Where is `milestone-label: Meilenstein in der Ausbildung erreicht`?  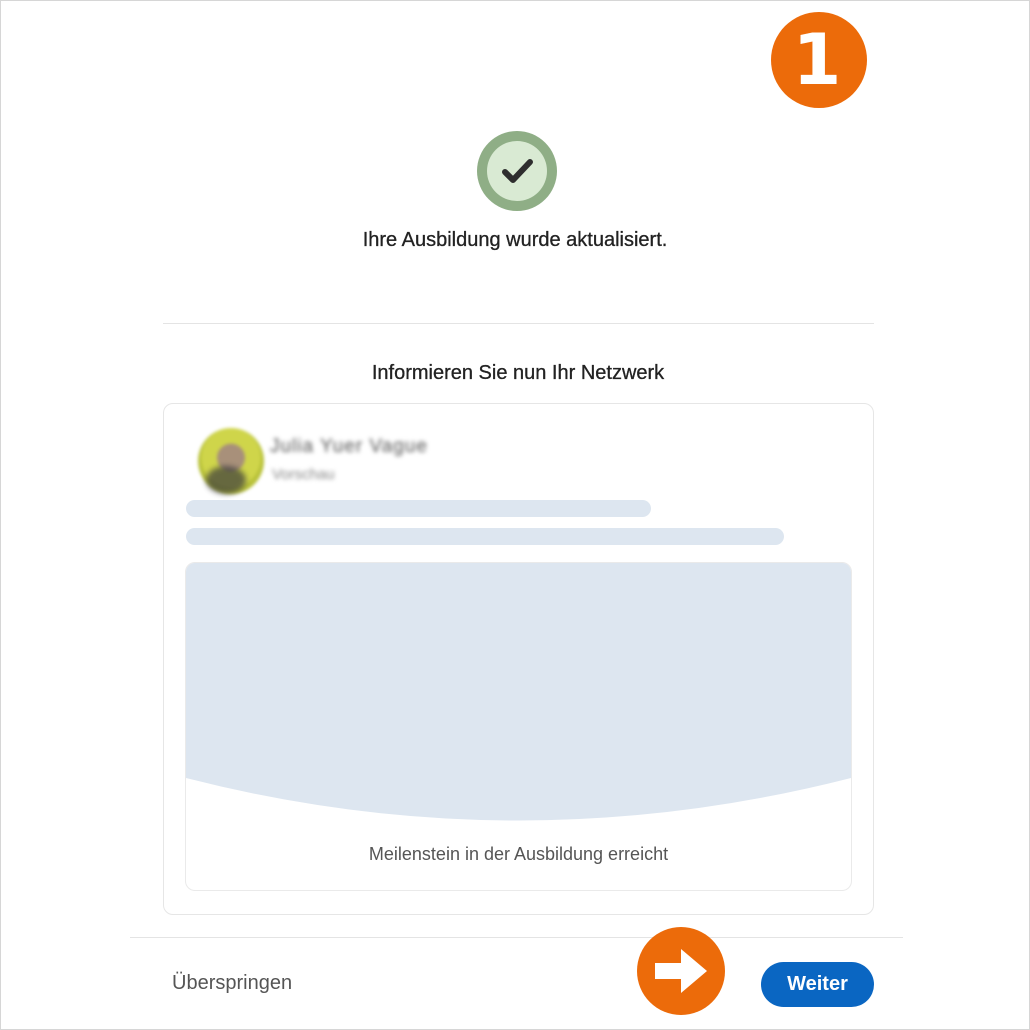 milestone-label: Meilenstein in der Ausbildung erreicht is located at coordinates (518, 854).